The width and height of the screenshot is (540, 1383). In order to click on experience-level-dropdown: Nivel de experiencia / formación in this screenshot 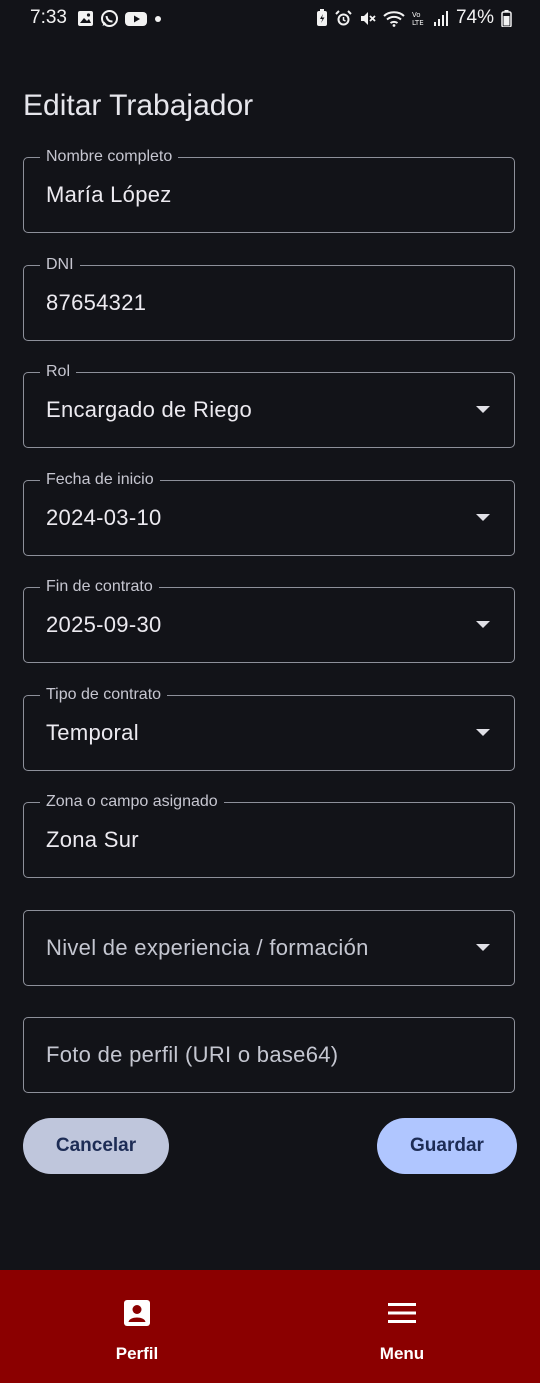, I will do `click(269, 948)`.